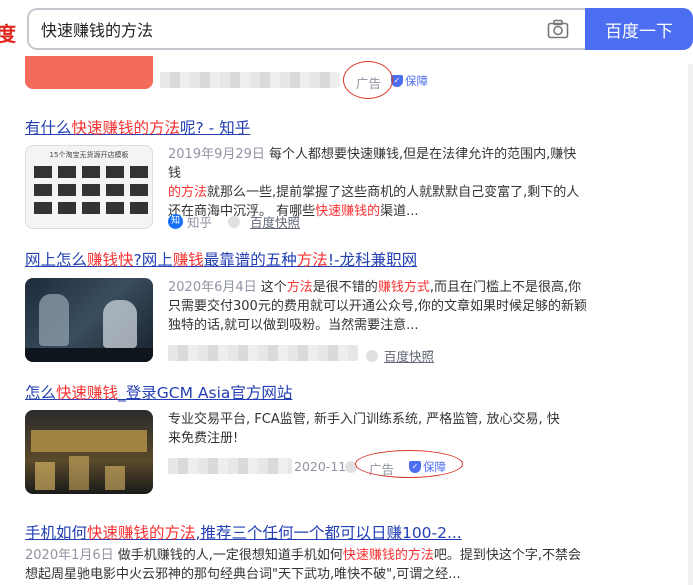 The width and height of the screenshot is (693, 585). What do you see at coordinates (690, 324) in the screenshot?
I see `scrollbar-track` at bounding box center [690, 324].